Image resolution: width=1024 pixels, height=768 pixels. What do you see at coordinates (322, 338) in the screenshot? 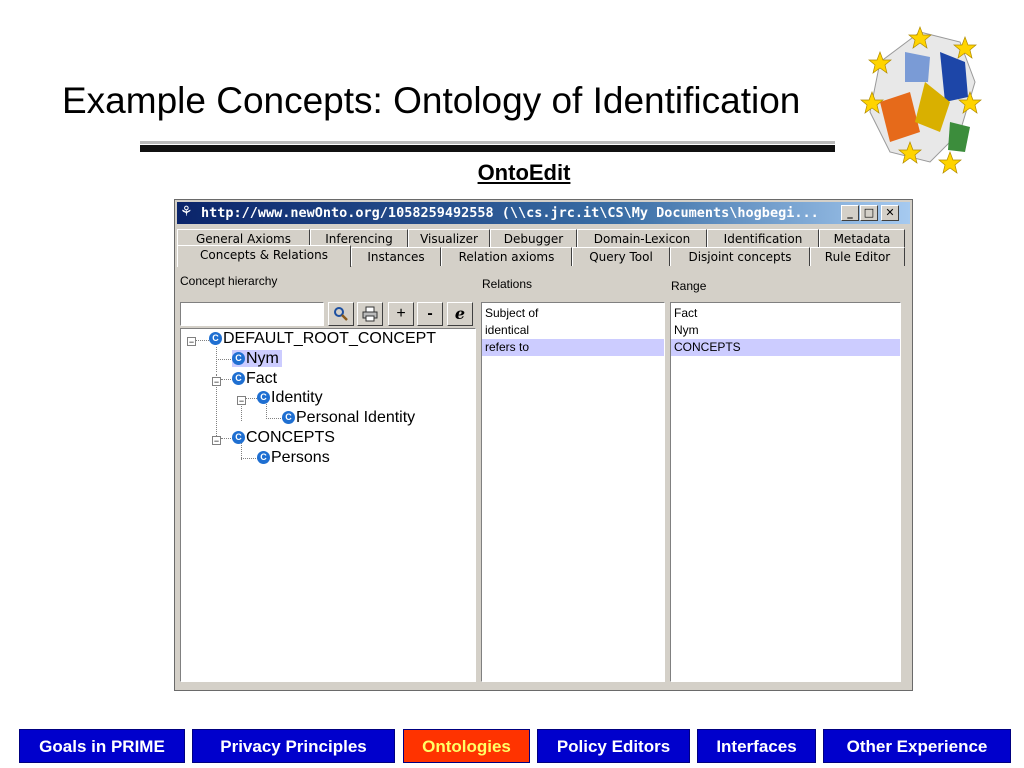
I see `tree-node-default-root: C DEFAULT_ROOT_CONCEPT` at bounding box center [322, 338].